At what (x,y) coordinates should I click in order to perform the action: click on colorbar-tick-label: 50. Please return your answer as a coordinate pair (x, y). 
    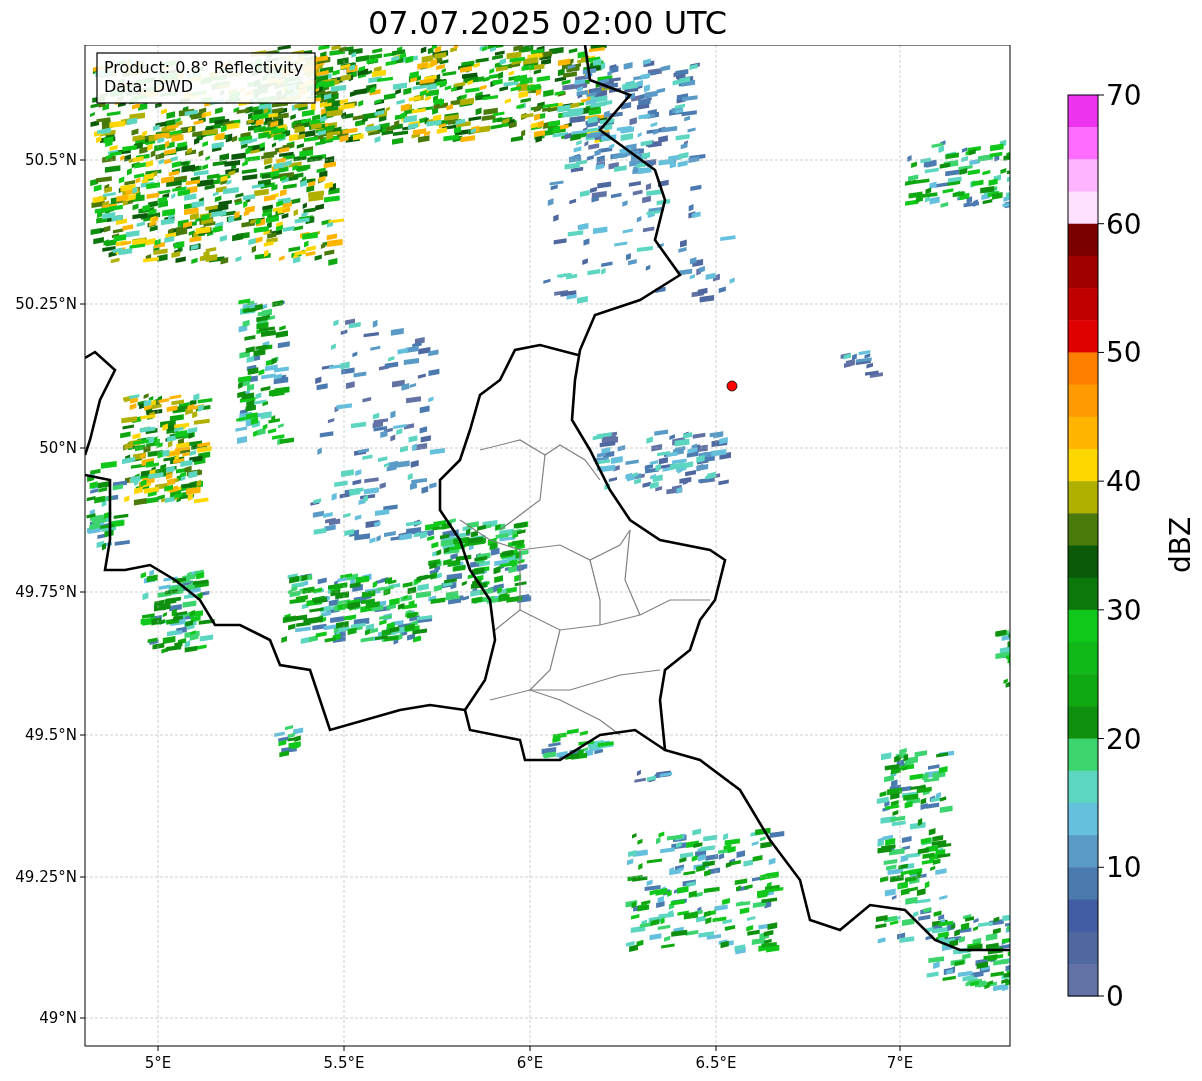
    Looking at the image, I should click on (1124, 353).